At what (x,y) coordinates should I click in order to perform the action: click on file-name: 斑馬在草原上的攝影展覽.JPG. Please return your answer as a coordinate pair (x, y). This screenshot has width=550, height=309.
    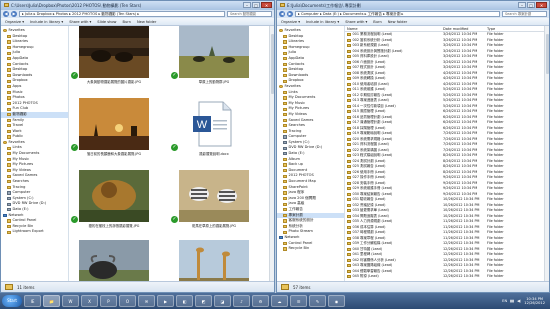
    Looking at the image, I should click on (214, 226).